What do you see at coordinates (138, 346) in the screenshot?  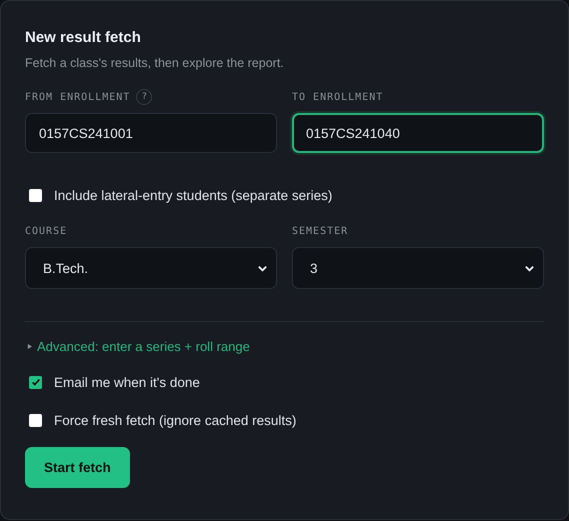 I see `advanced-toggle: Advanced: enter a series + roll range` at bounding box center [138, 346].